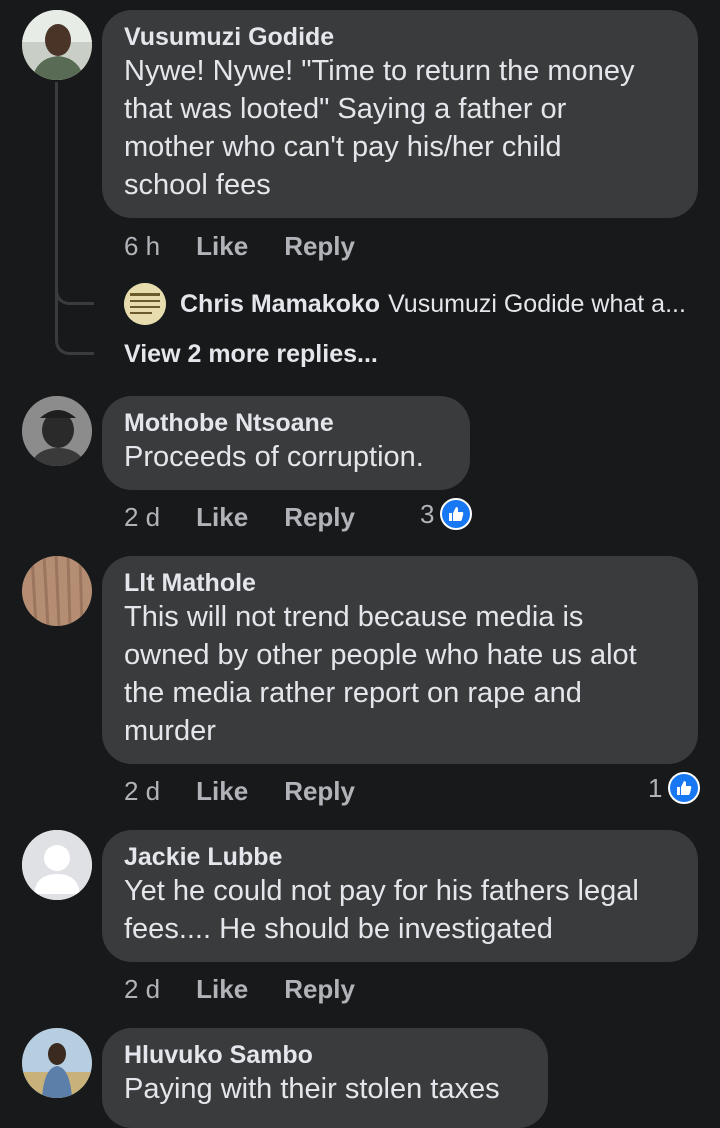 This screenshot has width=720, height=1128. I want to click on comment-text: Proceeds of corruption., so click(274, 457).